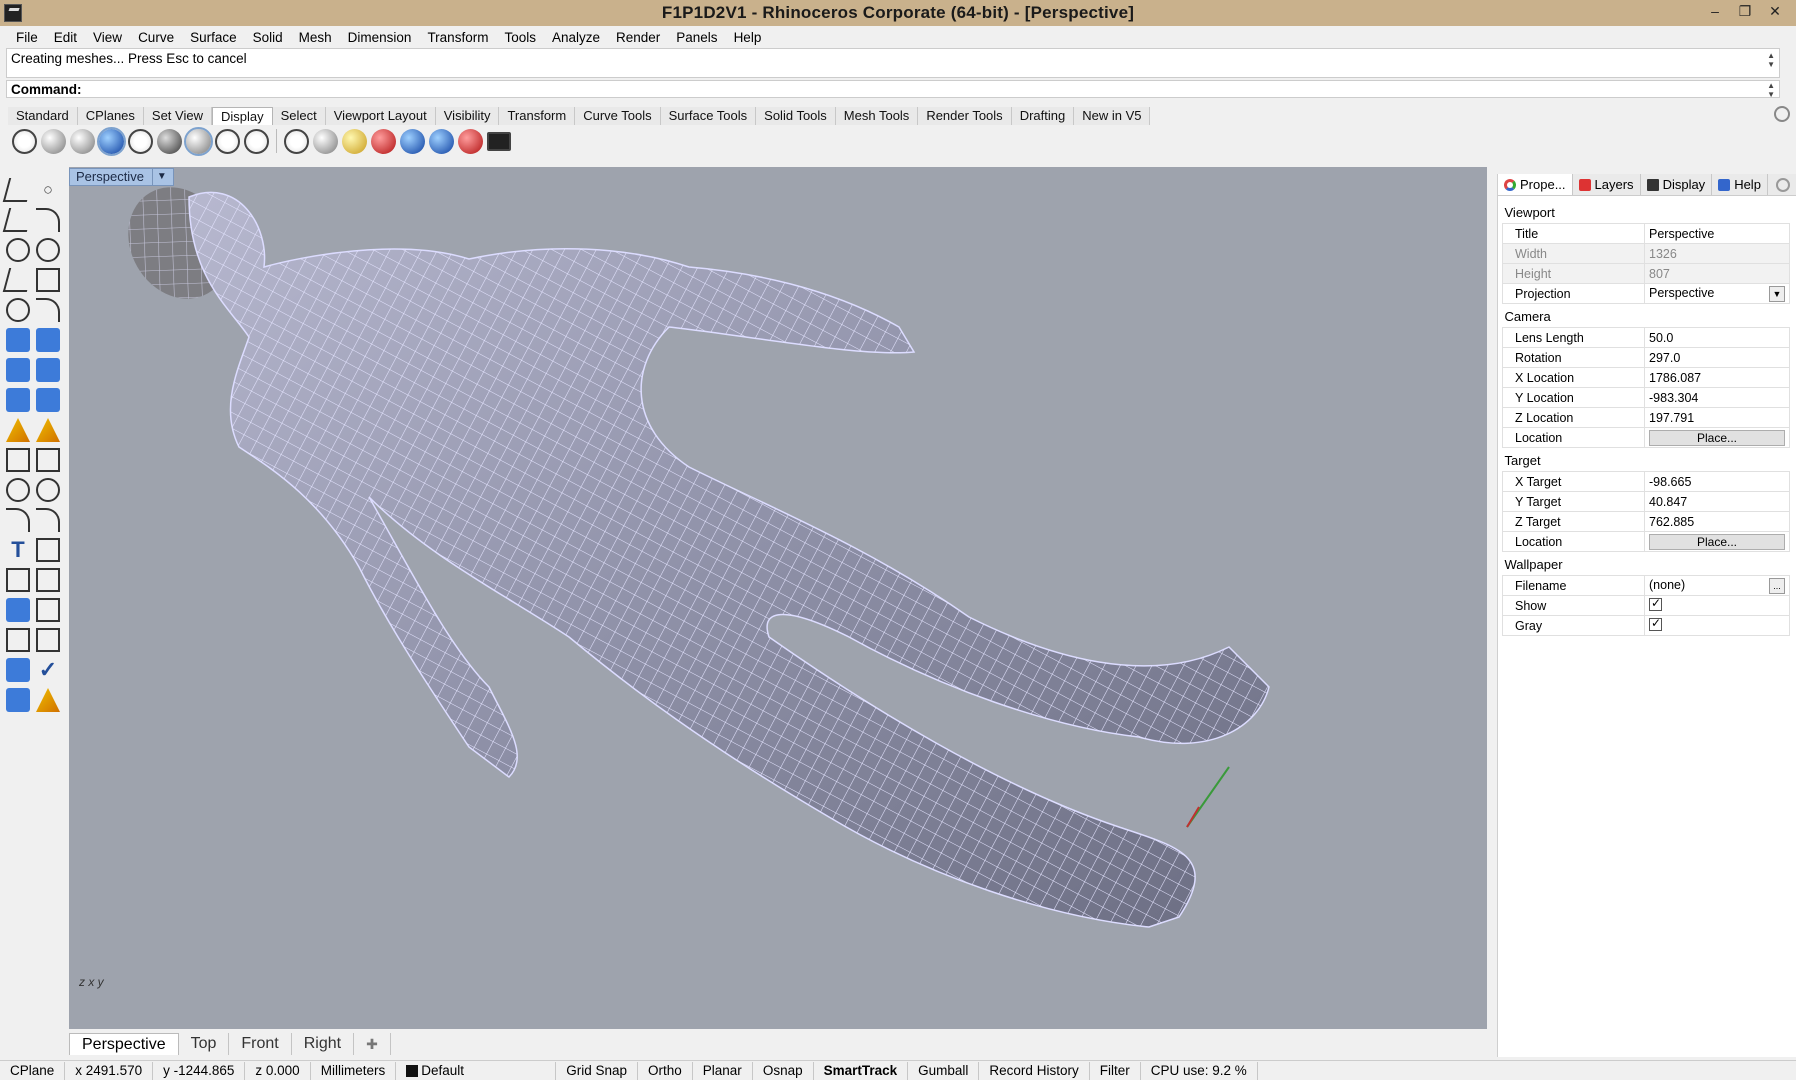  Describe the element at coordinates (1740, 184) in the screenshot. I see `panel-tab-help: Help` at that location.